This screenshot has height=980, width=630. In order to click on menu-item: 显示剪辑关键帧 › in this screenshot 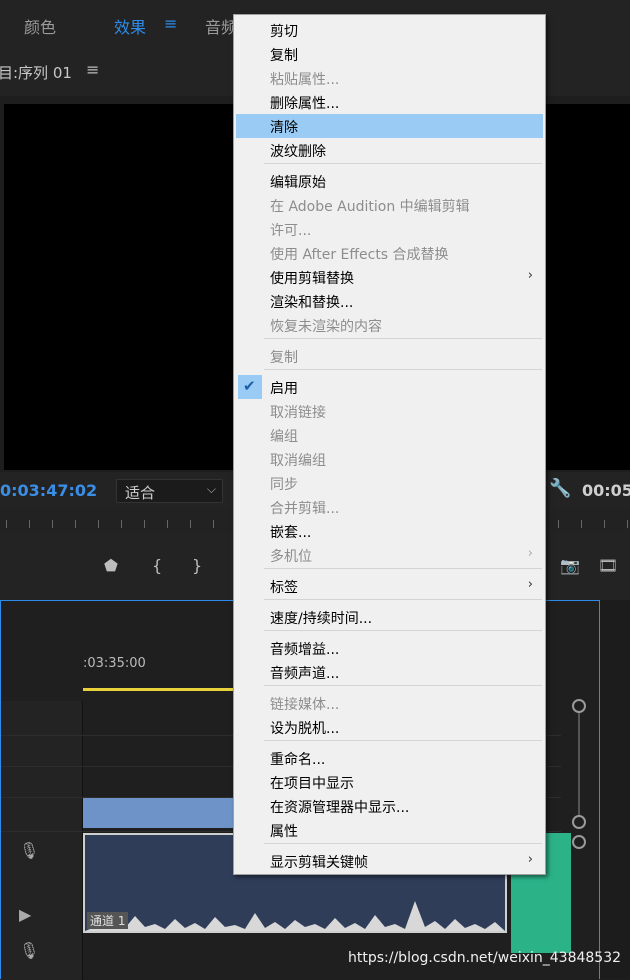, I will do `click(389, 861)`.